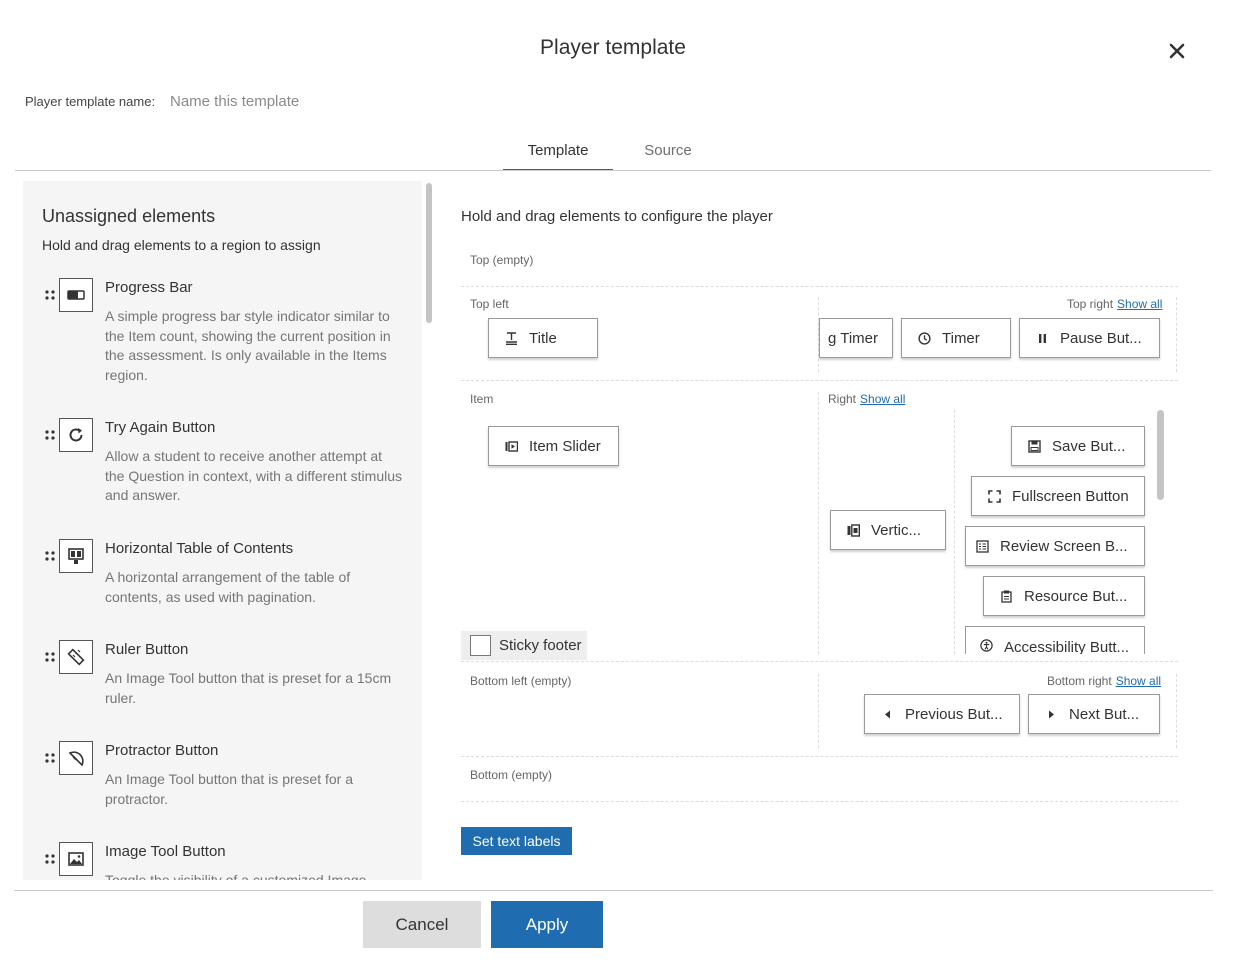  I want to click on region-bottom-right-name: Bottom right, so click(1079, 681).